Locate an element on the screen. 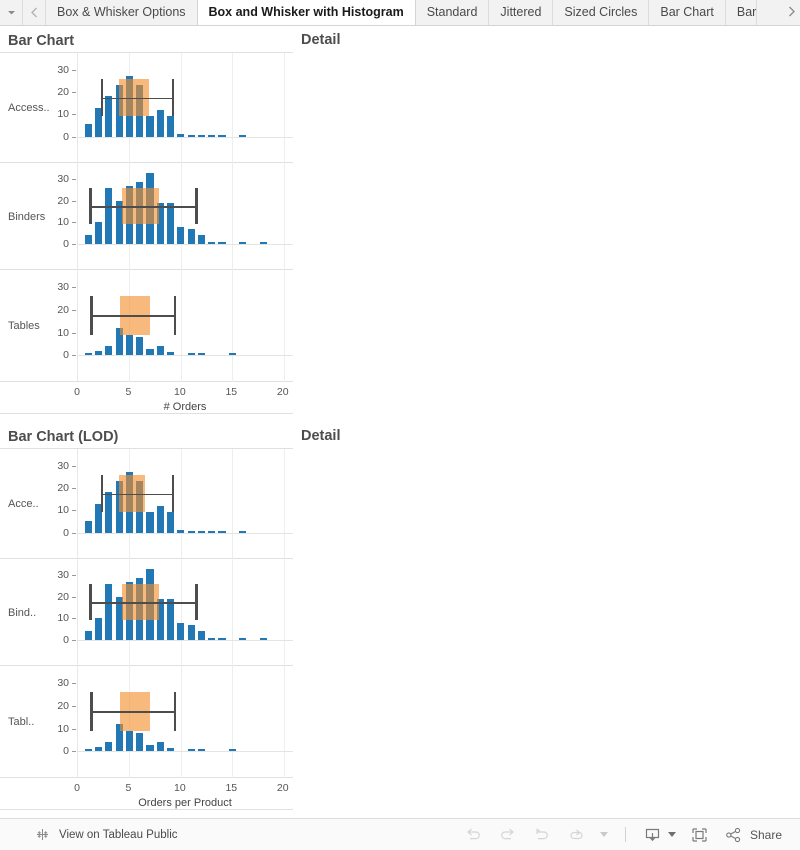 Image resolution: width=800 pixels, height=850 pixels. refresh-caret-down-icon is located at coordinates (603, 834).